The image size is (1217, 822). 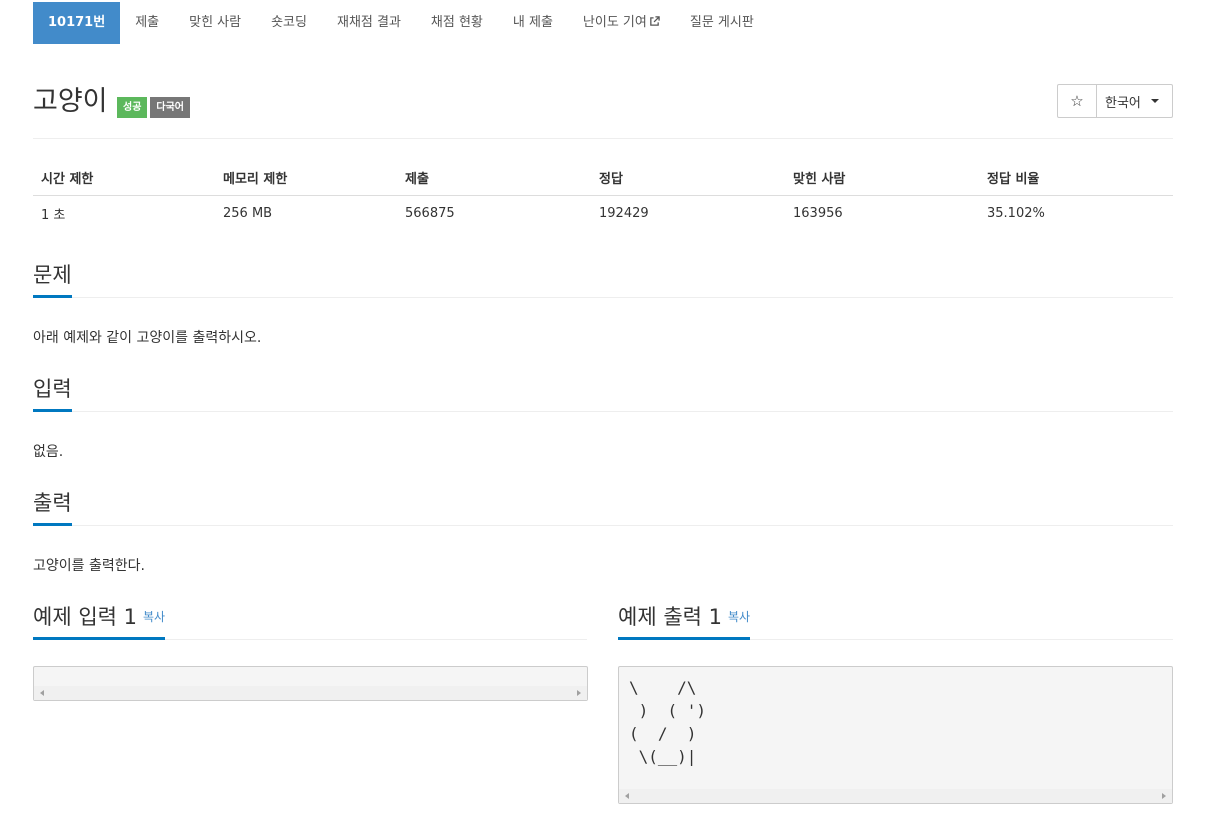 What do you see at coordinates (124, 178) in the screenshot?
I see `header-time-limit: 시간 제한` at bounding box center [124, 178].